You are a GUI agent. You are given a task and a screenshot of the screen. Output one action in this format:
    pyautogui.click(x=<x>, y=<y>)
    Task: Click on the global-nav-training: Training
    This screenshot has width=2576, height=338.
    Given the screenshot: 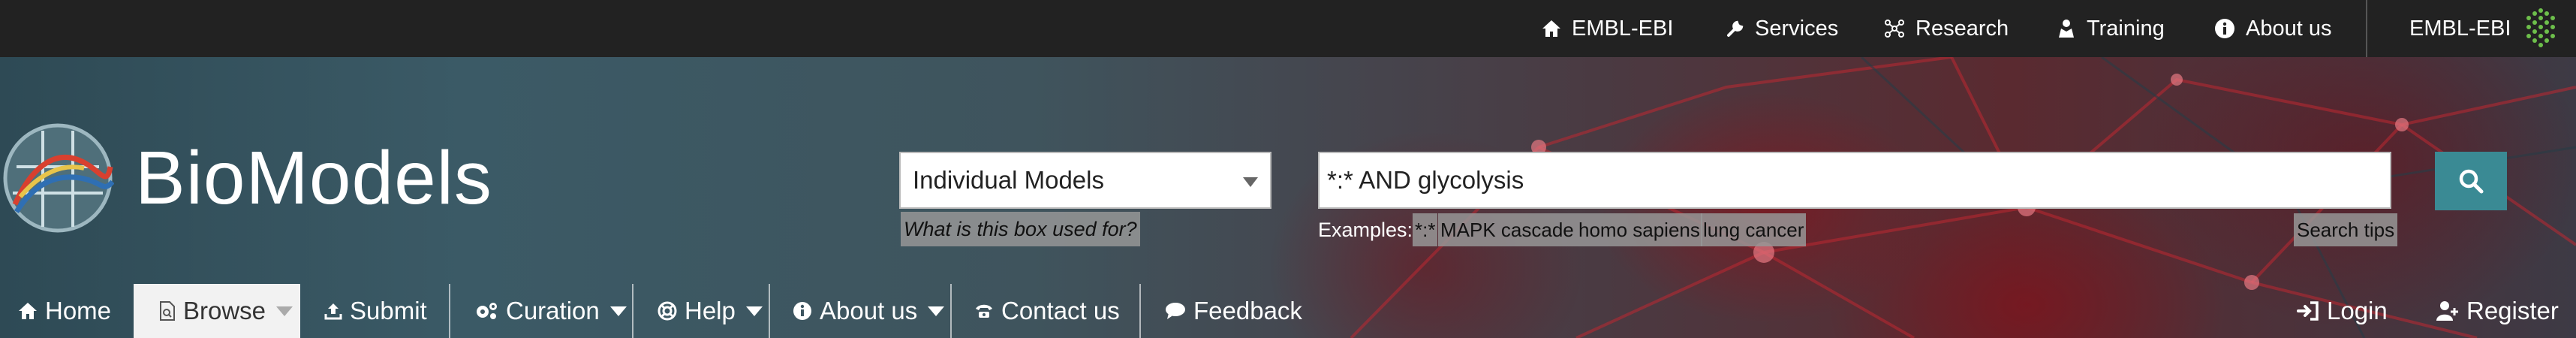 What is the action you would take?
    pyautogui.click(x=2111, y=28)
    